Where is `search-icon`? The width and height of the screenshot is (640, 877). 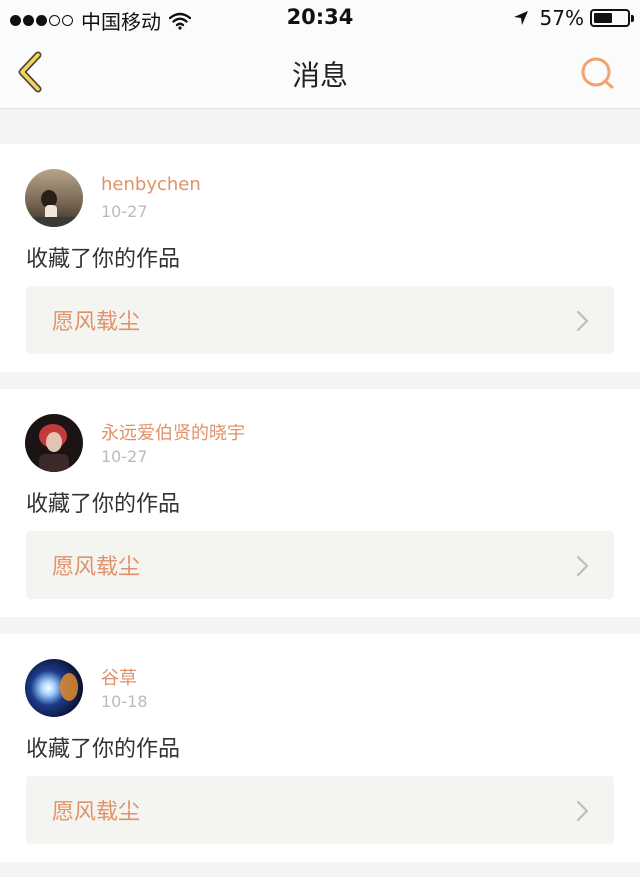 search-icon is located at coordinates (597, 73).